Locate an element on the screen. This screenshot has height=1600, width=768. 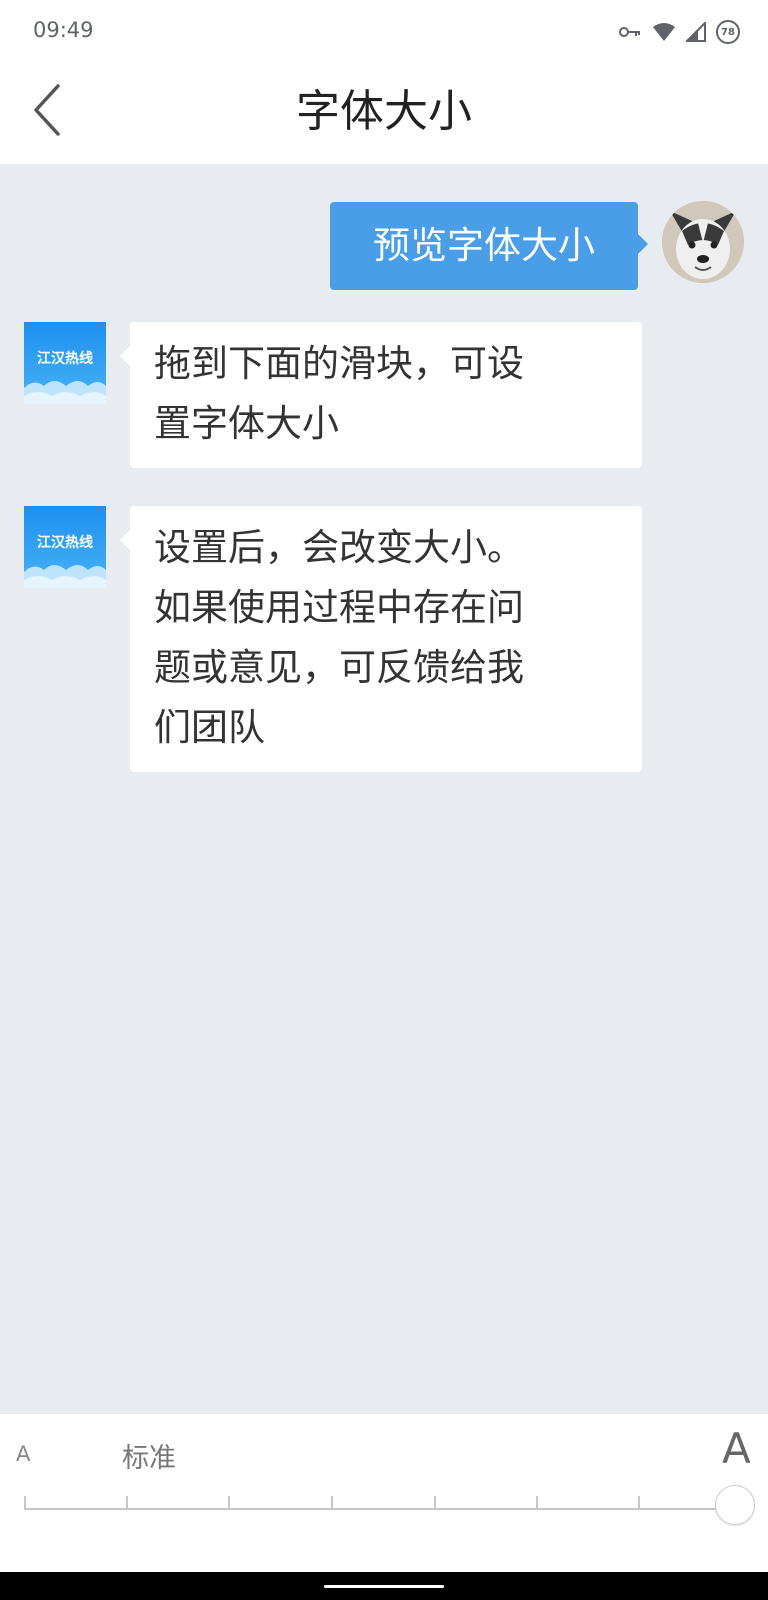
font-large-label: A is located at coordinates (736, 1448).